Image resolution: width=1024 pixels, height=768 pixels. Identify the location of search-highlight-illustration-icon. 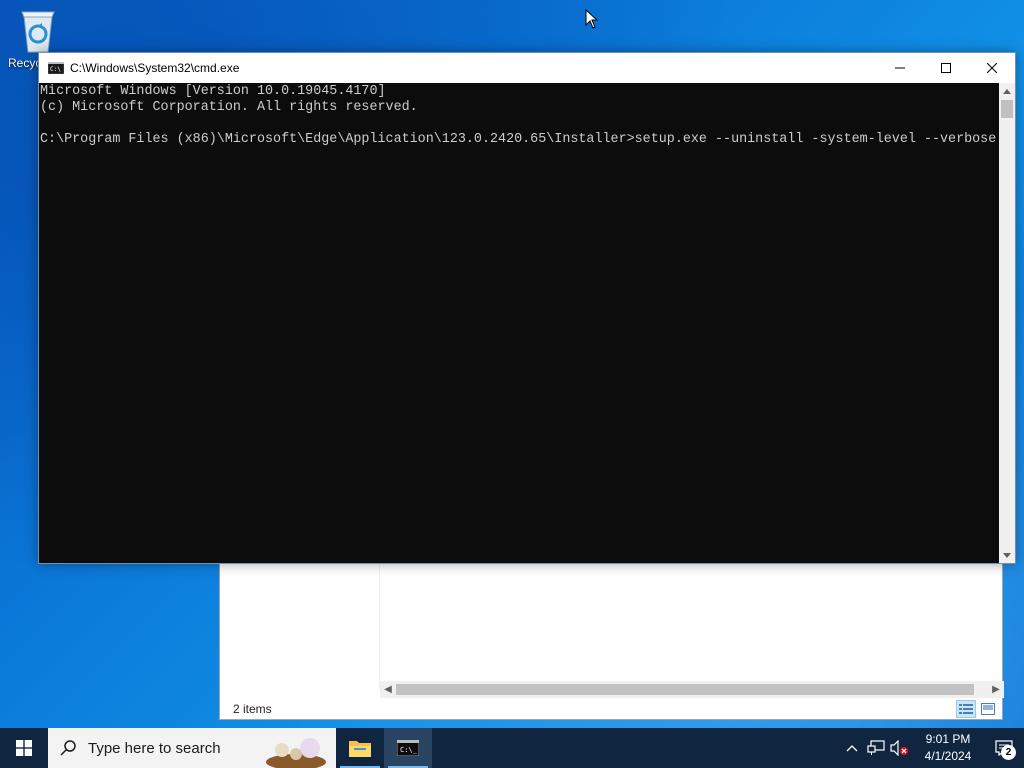
(296, 753).